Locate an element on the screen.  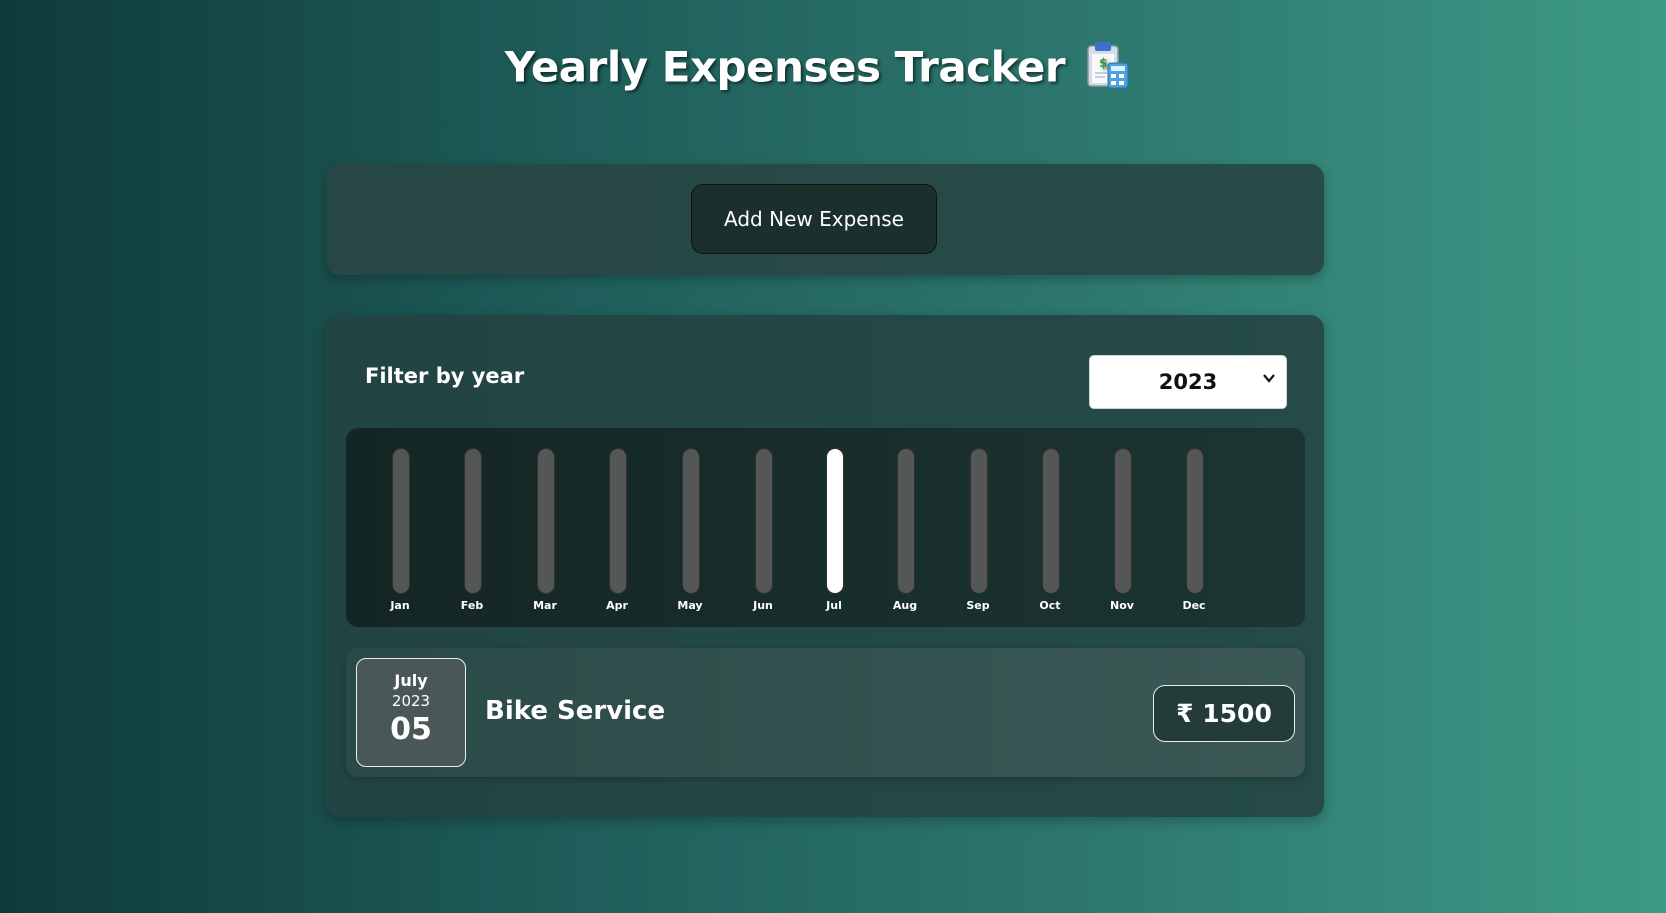
bar-jan: Jan is located at coordinates (400, 530).